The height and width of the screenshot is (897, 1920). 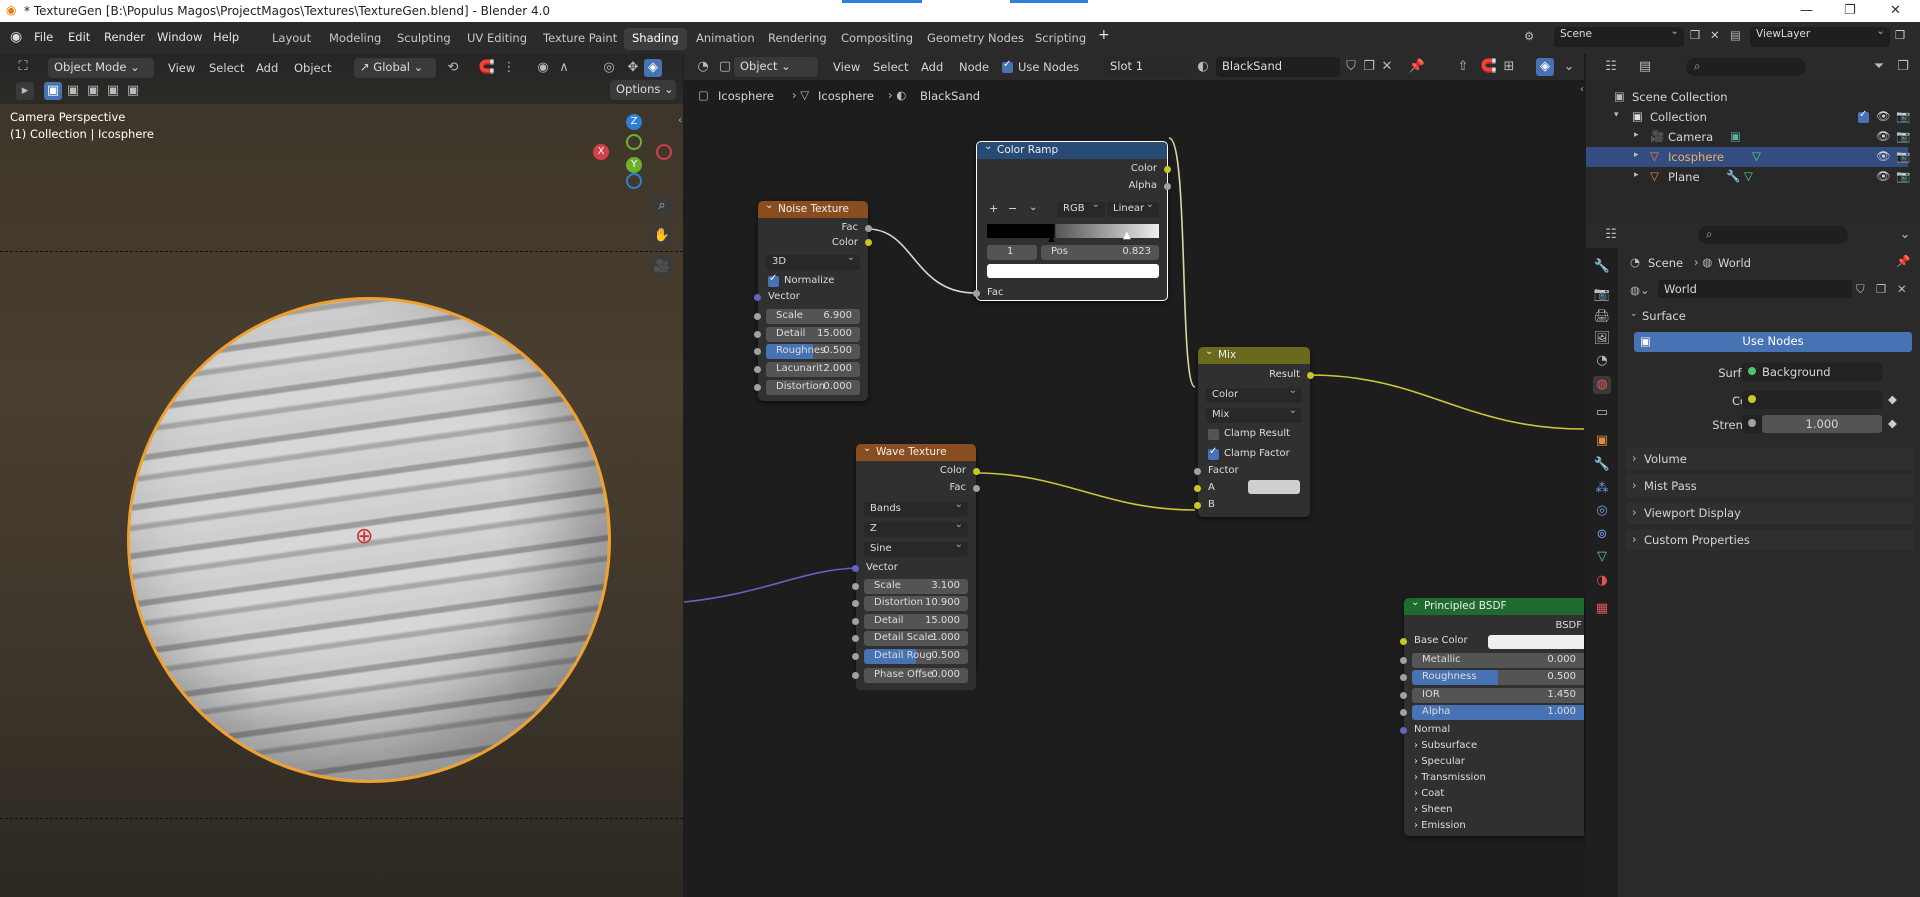 I want to click on ramp-add-stop-icon: +, so click(x=993, y=208).